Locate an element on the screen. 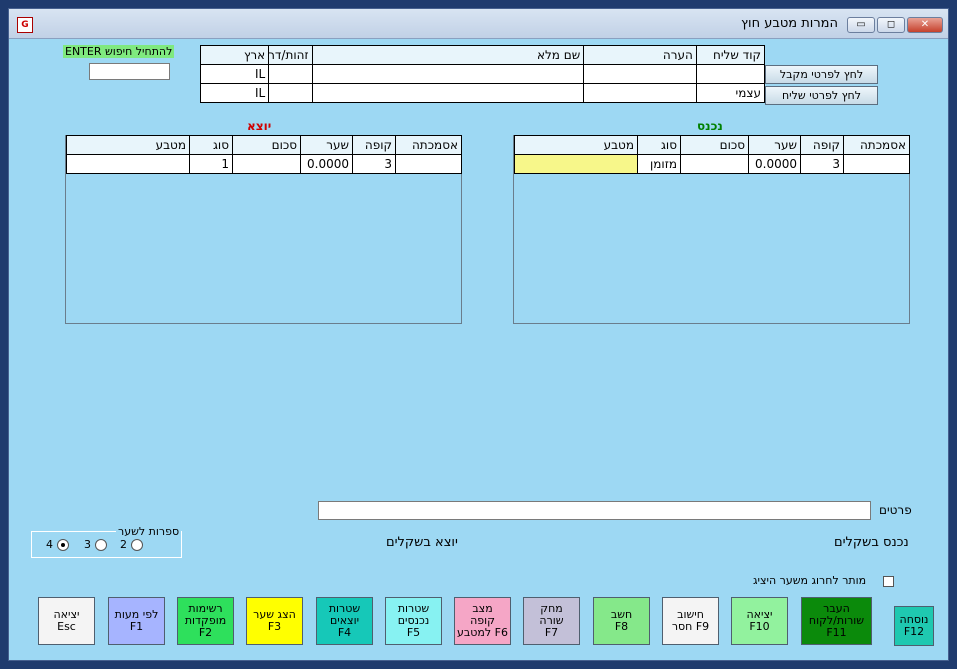  fkey-label: F2 is located at coordinates (205, 632).